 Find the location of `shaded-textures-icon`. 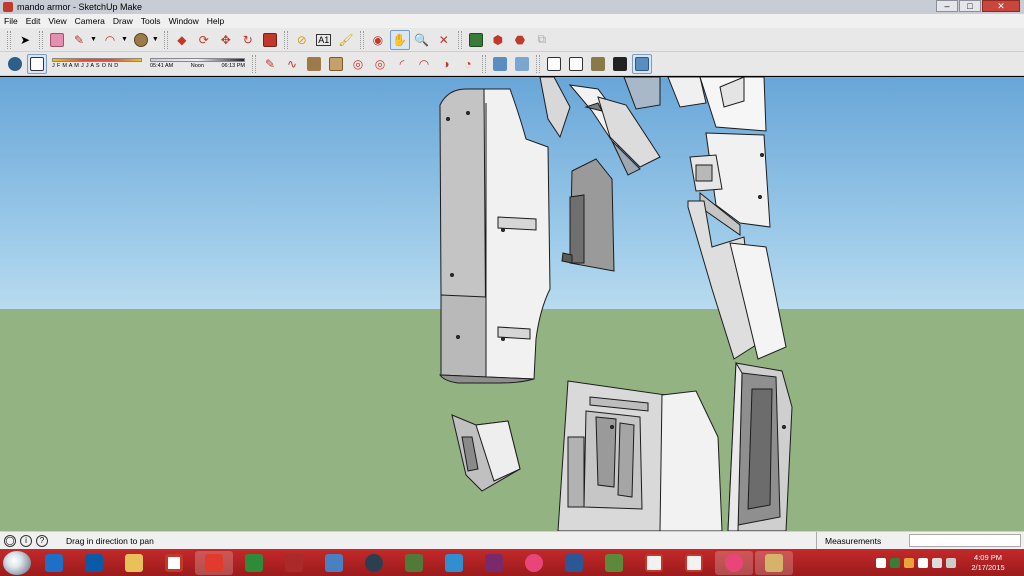

shaded-textures-icon is located at coordinates (598, 64).